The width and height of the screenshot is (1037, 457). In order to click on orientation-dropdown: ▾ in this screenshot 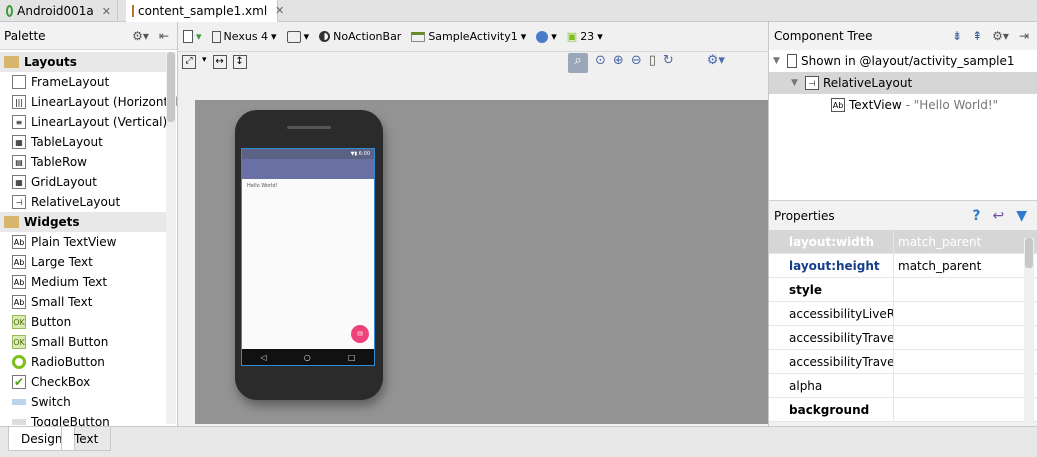, I will do `click(298, 37)`.